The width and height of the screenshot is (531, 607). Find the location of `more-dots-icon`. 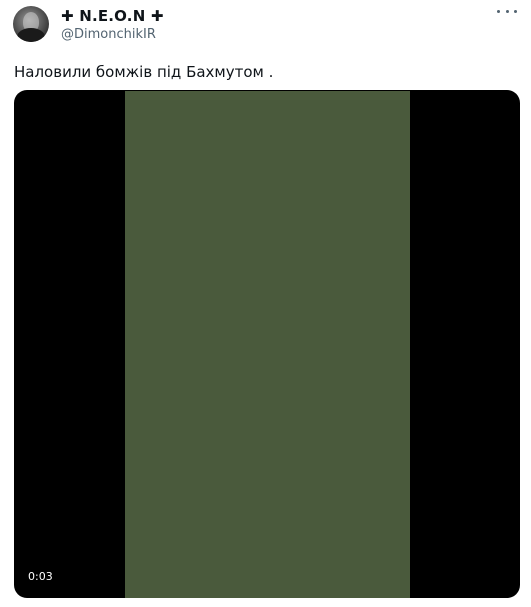

more-dots-icon is located at coordinates (507, 11).